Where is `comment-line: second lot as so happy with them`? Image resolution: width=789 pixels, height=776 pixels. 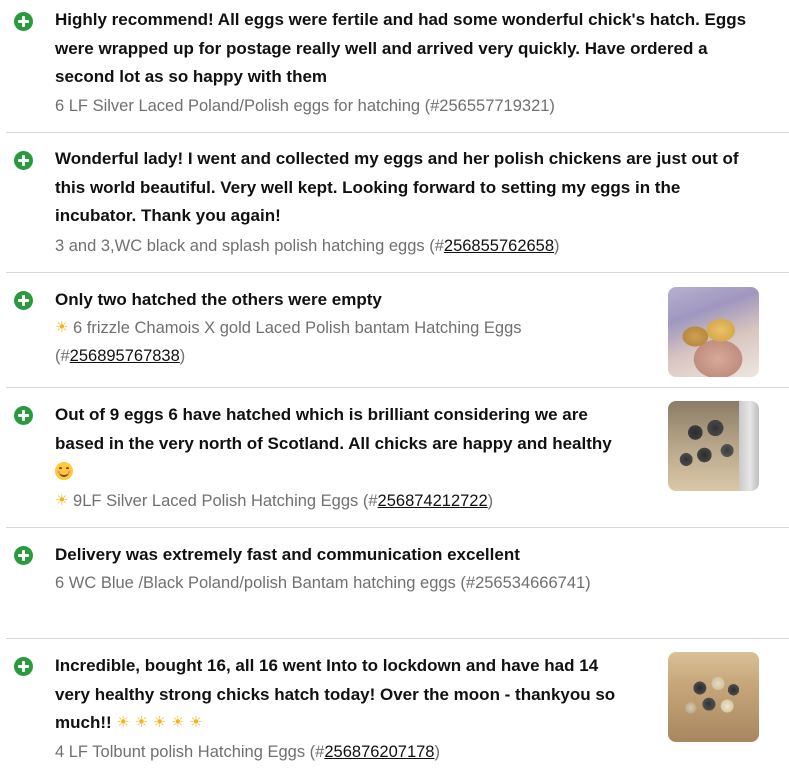 comment-line: second lot as so happy with them is located at coordinates (191, 76).